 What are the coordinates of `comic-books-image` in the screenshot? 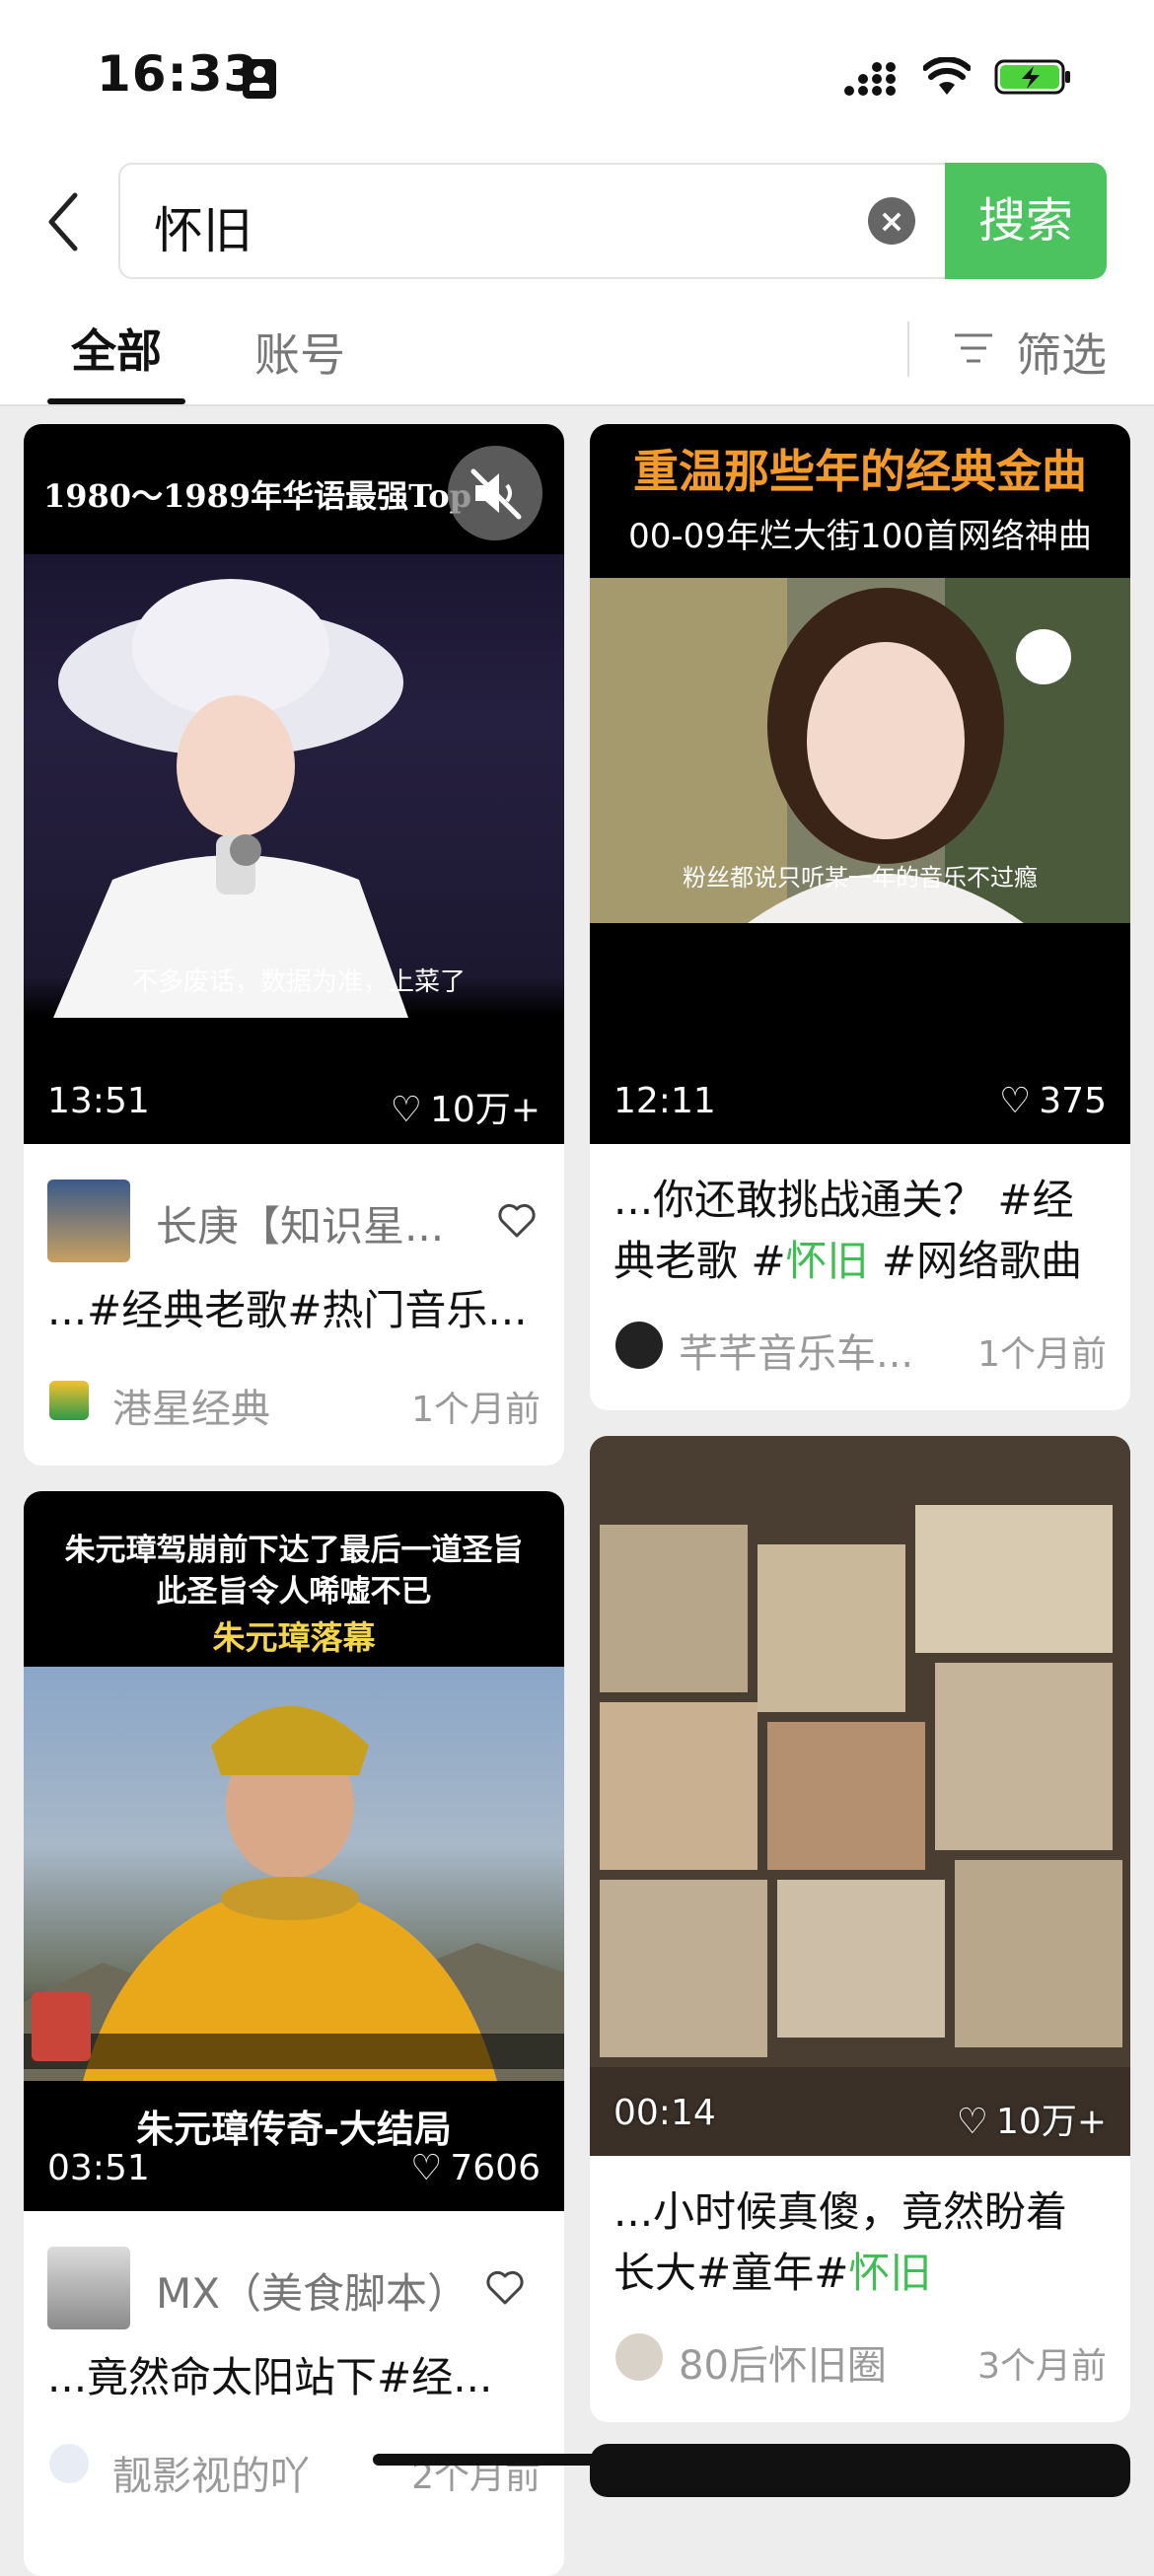 It's located at (860, 1796).